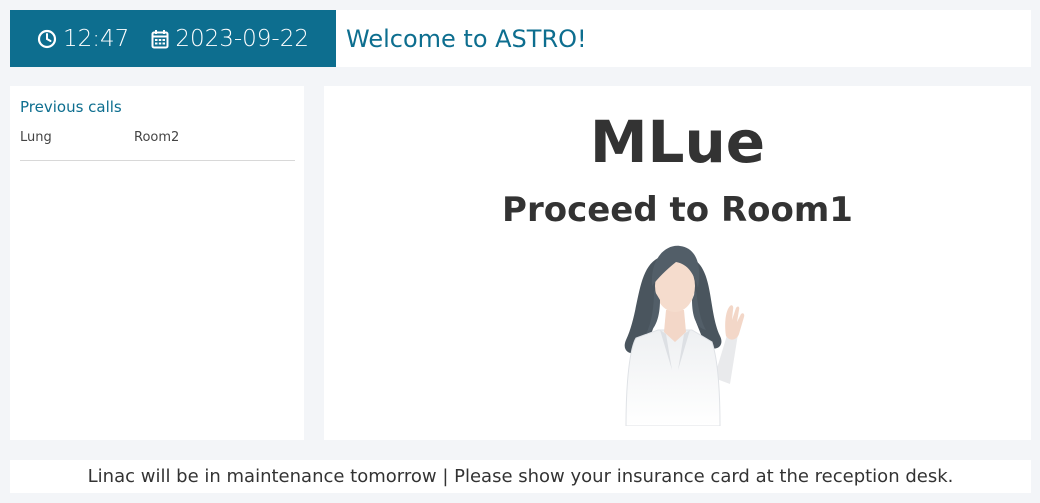 Image resolution: width=1040 pixels, height=503 pixels. I want to click on clock-date-bar: 12:47 2023-09-22, so click(173, 38).